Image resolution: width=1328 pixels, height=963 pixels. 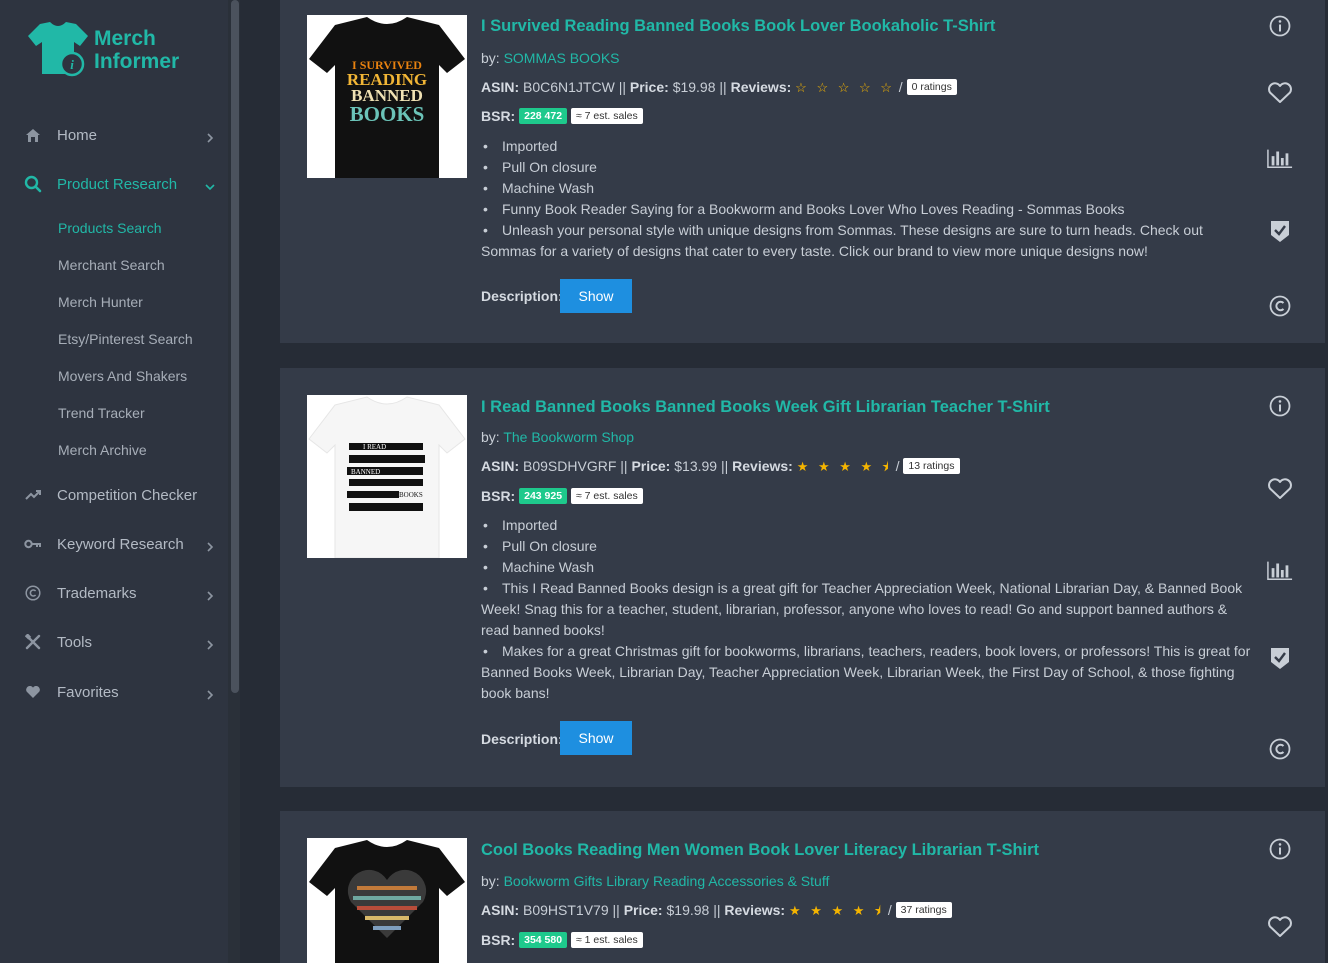 I want to click on sidebar-item-competition-checker: Competition Checker, so click(x=114, y=495).